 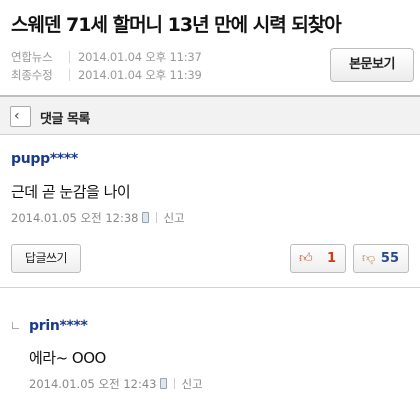 What do you see at coordinates (65, 119) in the screenshot?
I see `comment-list-title: 댓글 목록` at bounding box center [65, 119].